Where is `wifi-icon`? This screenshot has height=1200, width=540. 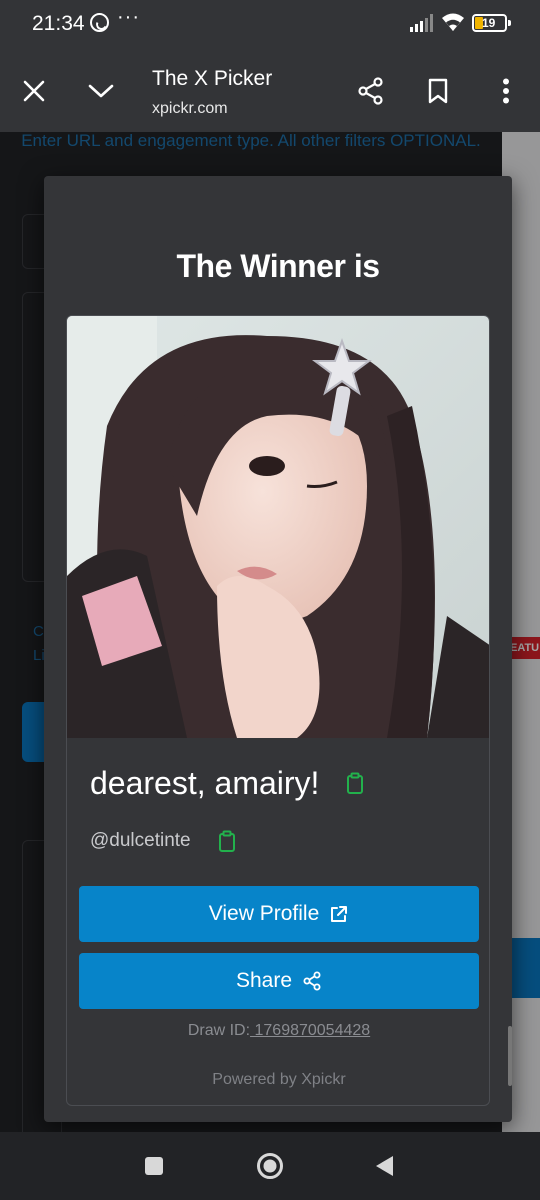
wifi-icon is located at coordinates (453, 22).